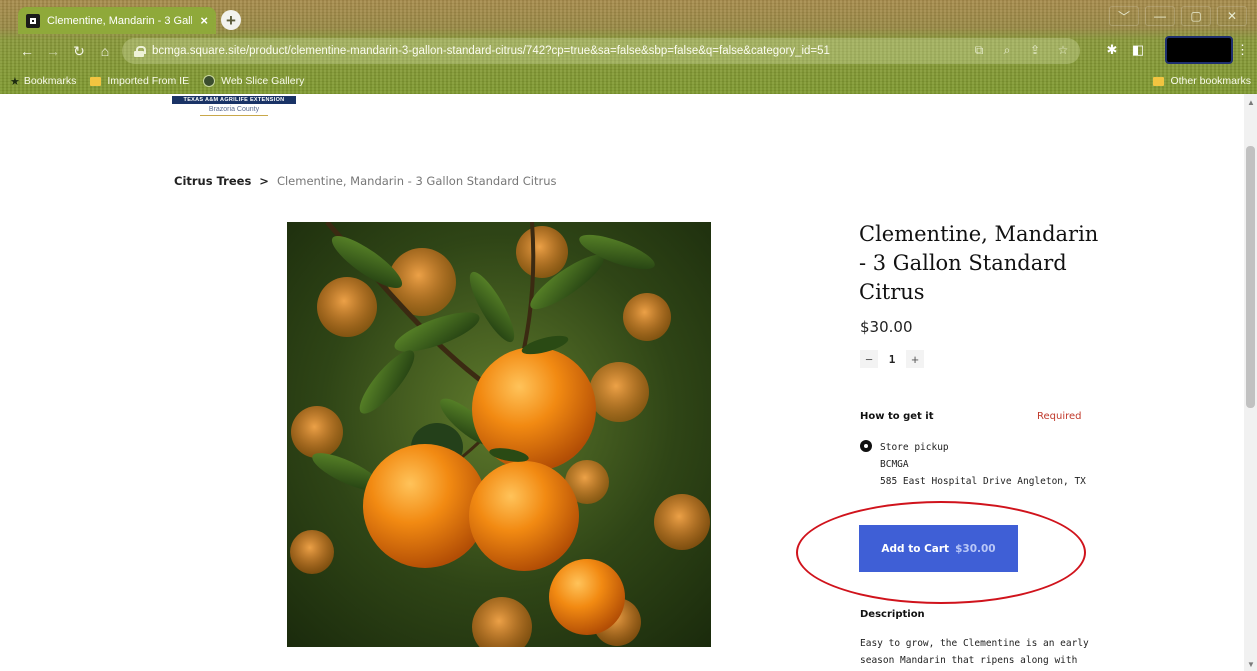  I want to click on quantity-value: 1, so click(892, 359).